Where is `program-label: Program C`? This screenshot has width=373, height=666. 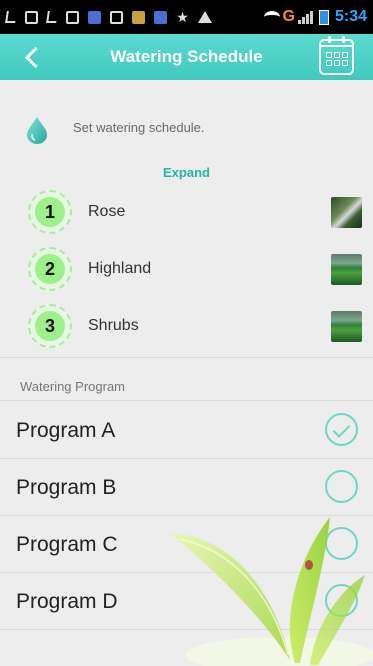
program-label: Program C is located at coordinates (67, 544).